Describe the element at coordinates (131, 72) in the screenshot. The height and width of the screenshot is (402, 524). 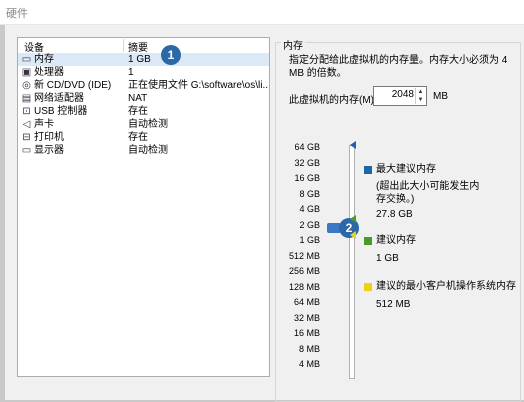
I see `device-summary: 1` at that location.